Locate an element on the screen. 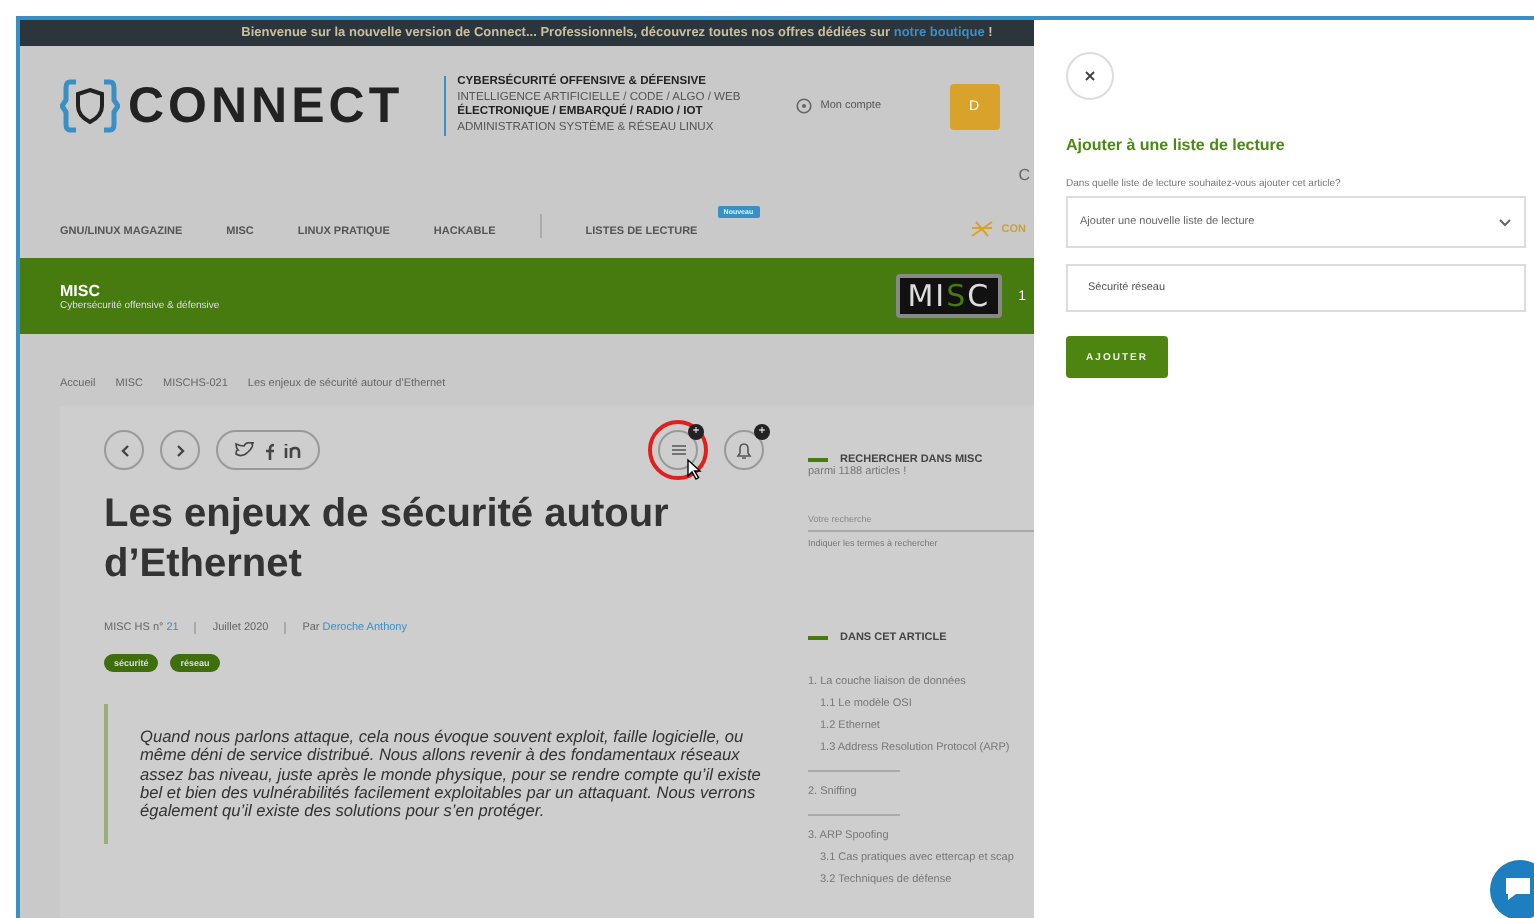 This screenshot has width=1534, height=918. article-abstract: Quand nous parlons attaque, cela nous évoque souvent exploit, faille logicielle, ou même déni de service distribué. Nous allons revenir à des fondamentaux réseaux assez bas niveau, juste après le monde physique, pour se rendre compte qu’il existe bel et bien des vulnérabilités facilement exploitables par un attaquant. Nous verrons également qu’il existe des solutions pour s’en protéger. is located at coordinates (434, 774).